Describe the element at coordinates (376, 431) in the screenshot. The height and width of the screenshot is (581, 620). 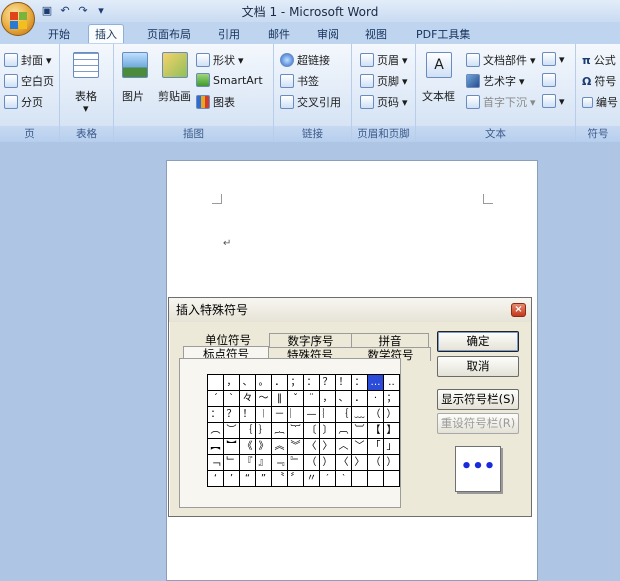
I see `symbol-cell: 【` at that location.